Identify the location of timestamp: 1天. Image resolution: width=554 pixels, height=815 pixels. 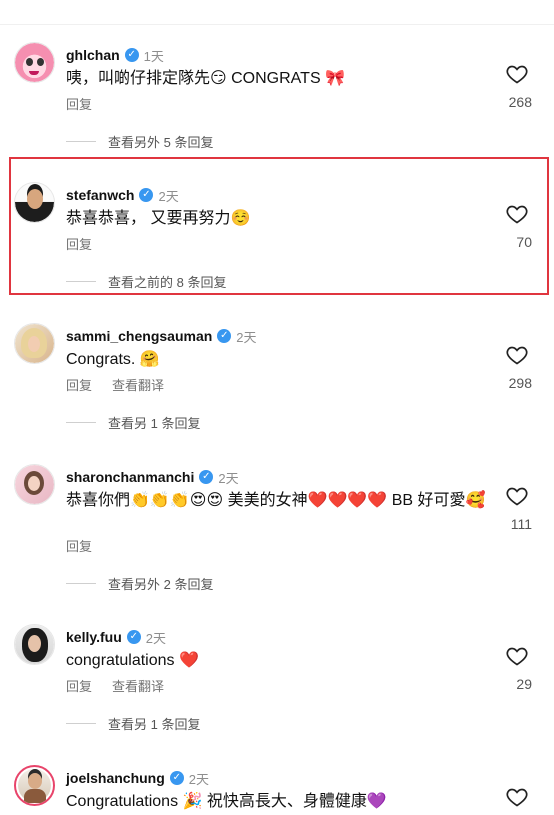
(153, 56).